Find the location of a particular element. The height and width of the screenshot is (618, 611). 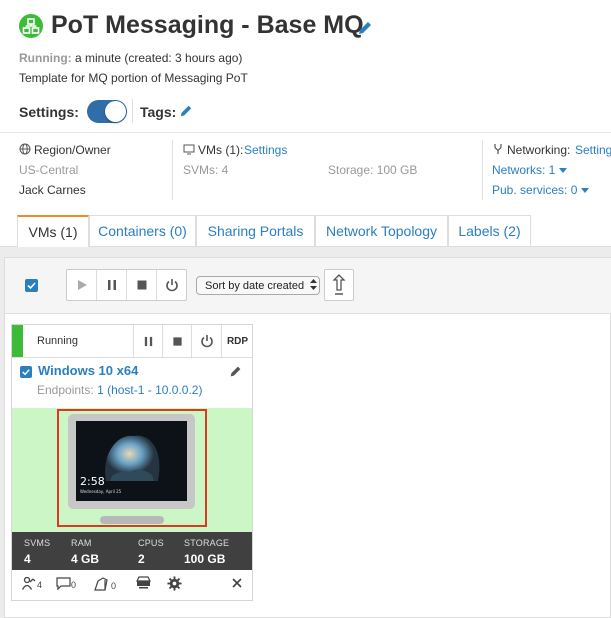

region-value: US-Central is located at coordinates (49, 170).